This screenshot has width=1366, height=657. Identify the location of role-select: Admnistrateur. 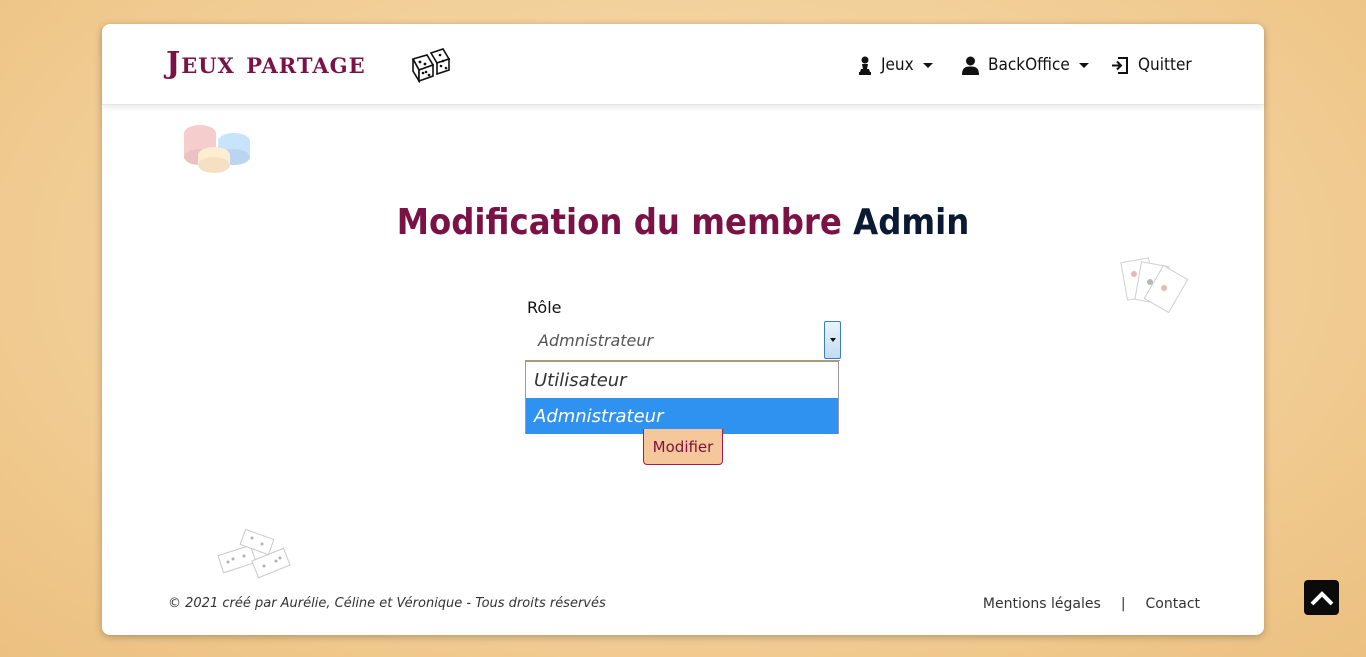
(683, 341).